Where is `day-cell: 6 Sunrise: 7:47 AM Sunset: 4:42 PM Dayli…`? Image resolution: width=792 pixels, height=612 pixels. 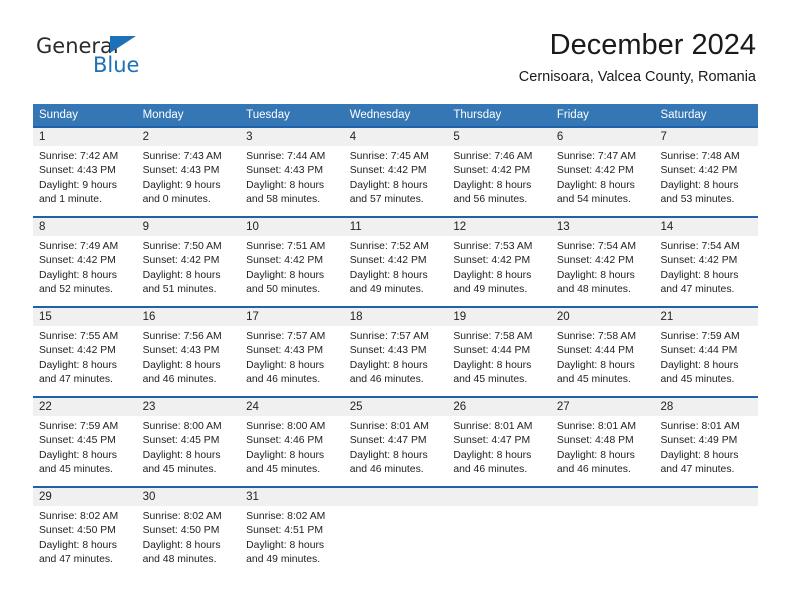 day-cell: 6 Sunrise: 7:47 AM Sunset: 4:42 PM Dayli… is located at coordinates (602, 172).